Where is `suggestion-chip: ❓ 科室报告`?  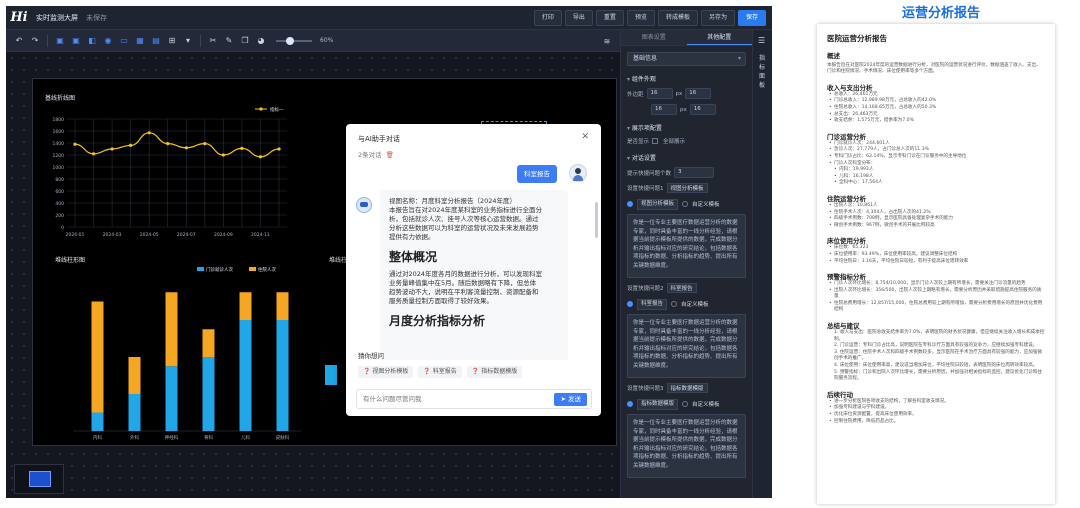
suggestion-chip: ❓ 科室报告 is located at coordinates (440, 372).